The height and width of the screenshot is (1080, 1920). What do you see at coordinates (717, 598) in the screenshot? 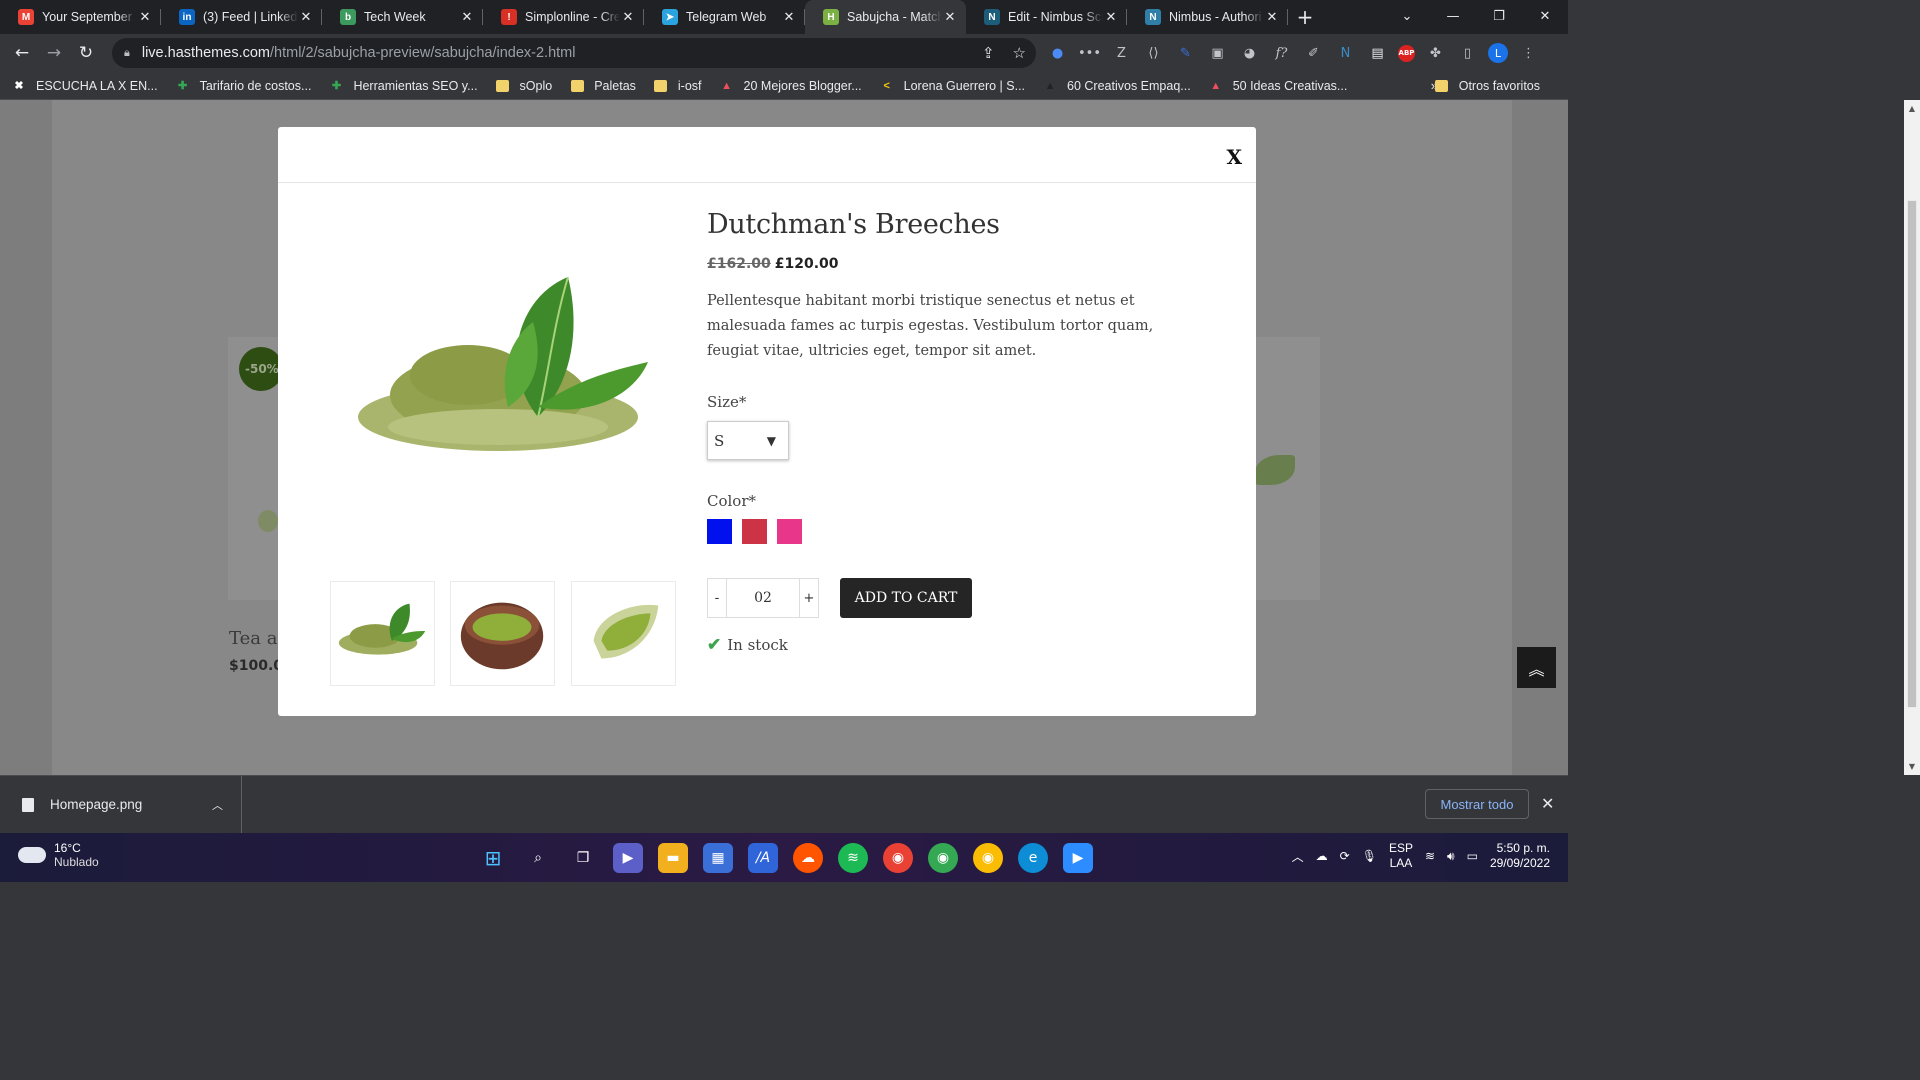
I see `quantity-decrease-button: -` at bounding box center [717, 598].